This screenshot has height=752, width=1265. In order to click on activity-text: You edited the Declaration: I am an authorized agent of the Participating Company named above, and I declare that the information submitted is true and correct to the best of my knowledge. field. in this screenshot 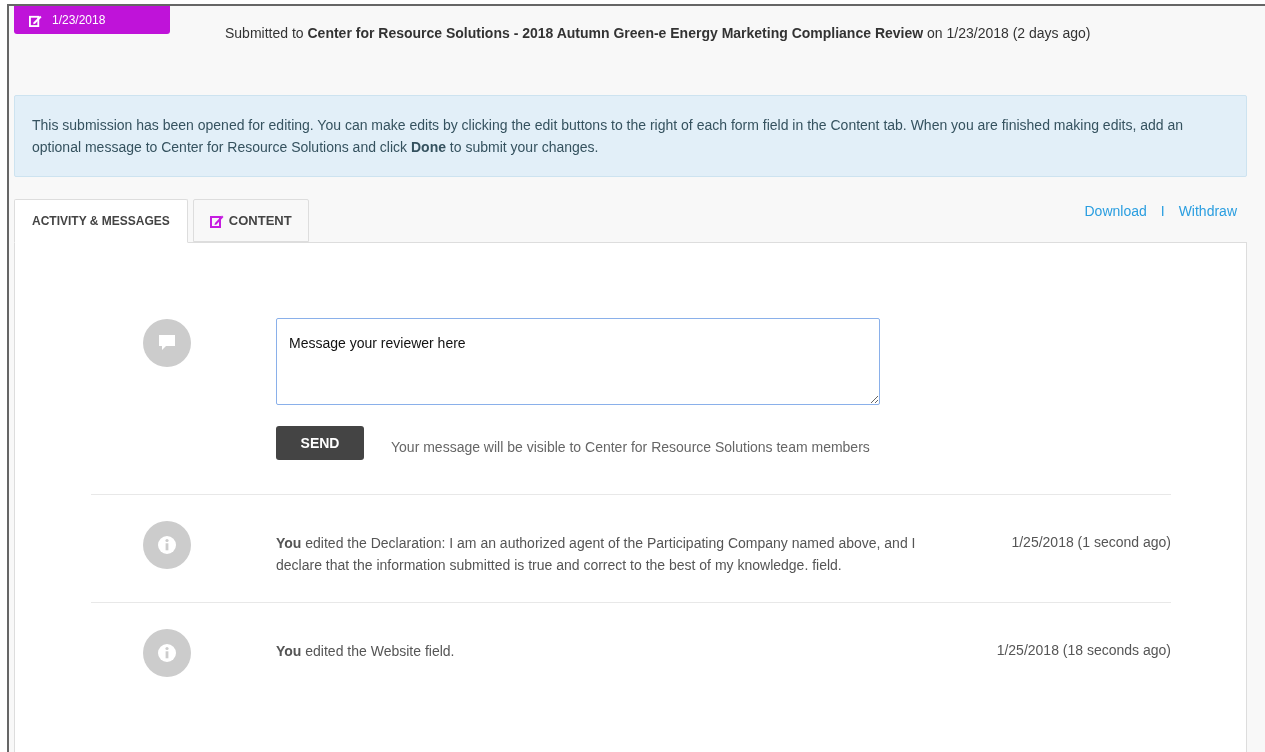, I will do `click(596, 554)`.